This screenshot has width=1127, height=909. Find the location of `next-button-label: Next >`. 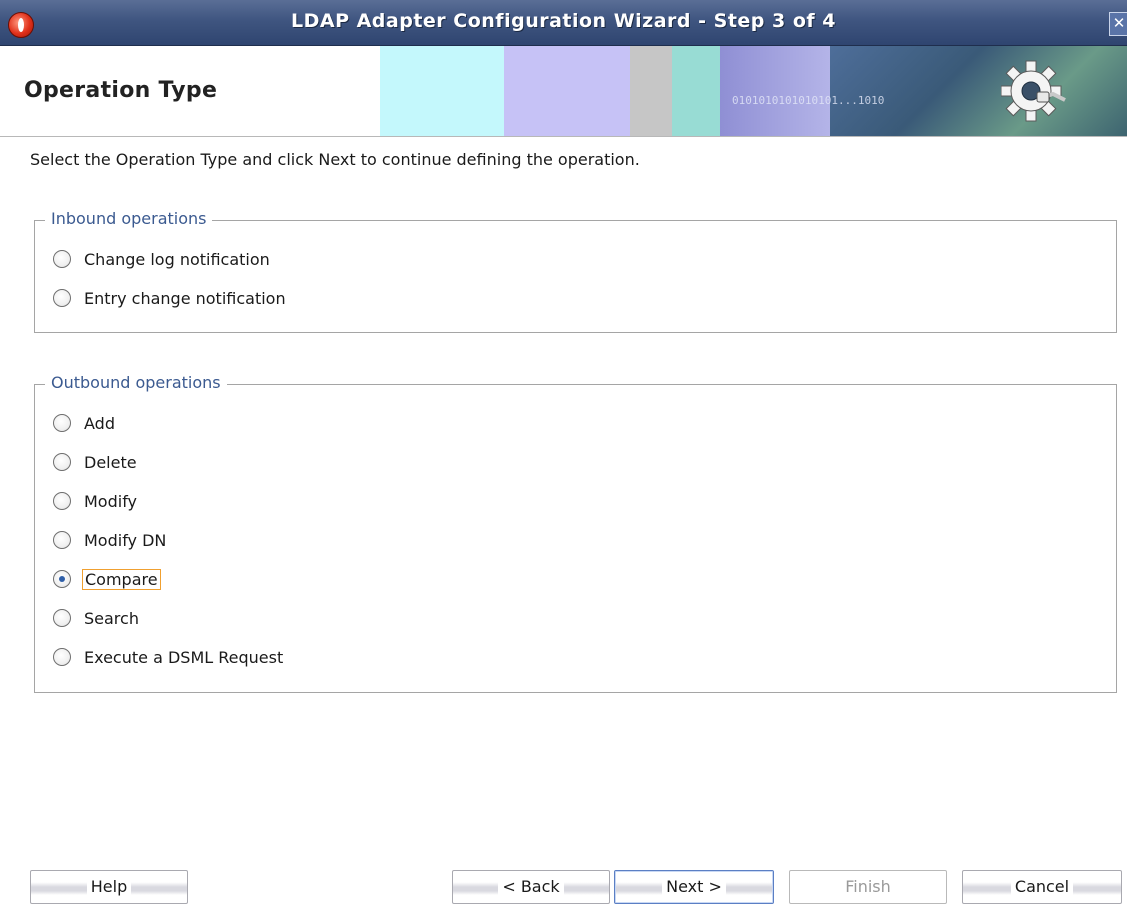

next-button-label: Next > is located at coordinates (694, 886).